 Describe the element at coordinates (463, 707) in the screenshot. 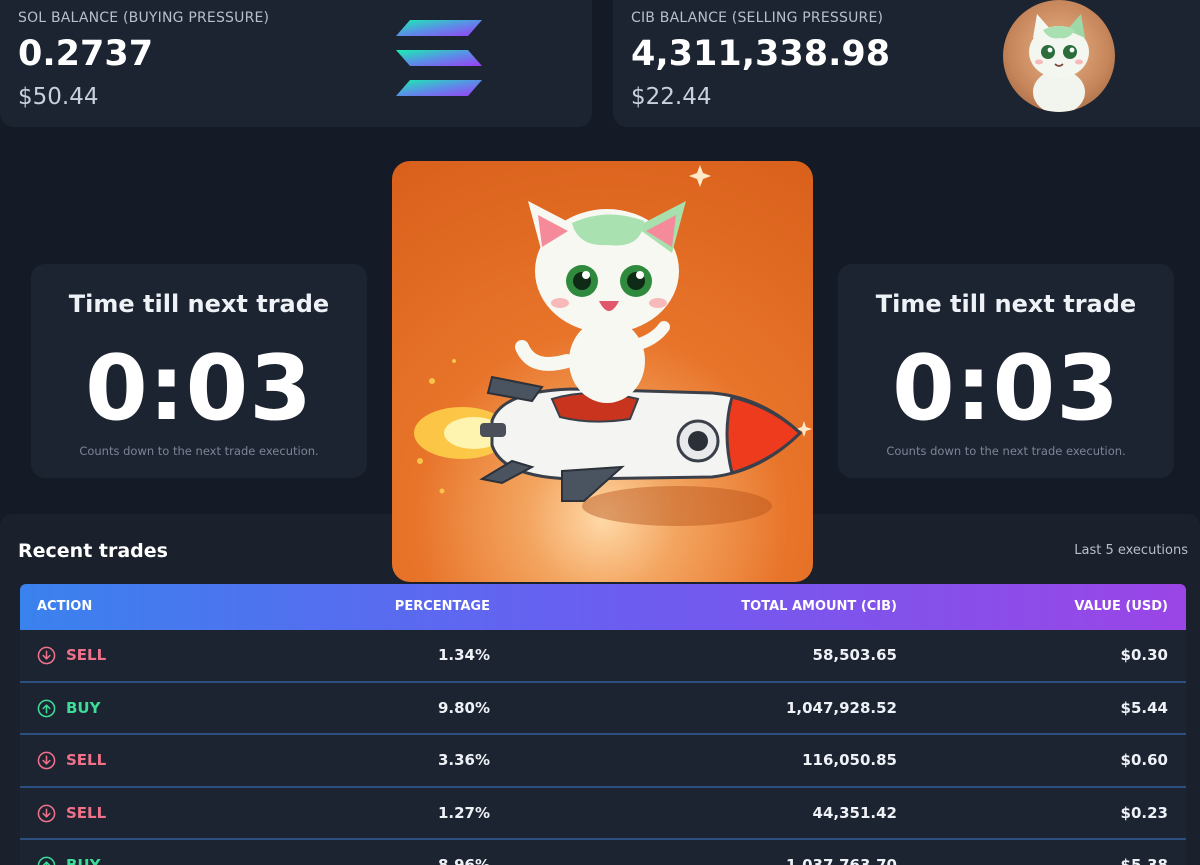

I see `trade-percentage: 9.80%` at that location.